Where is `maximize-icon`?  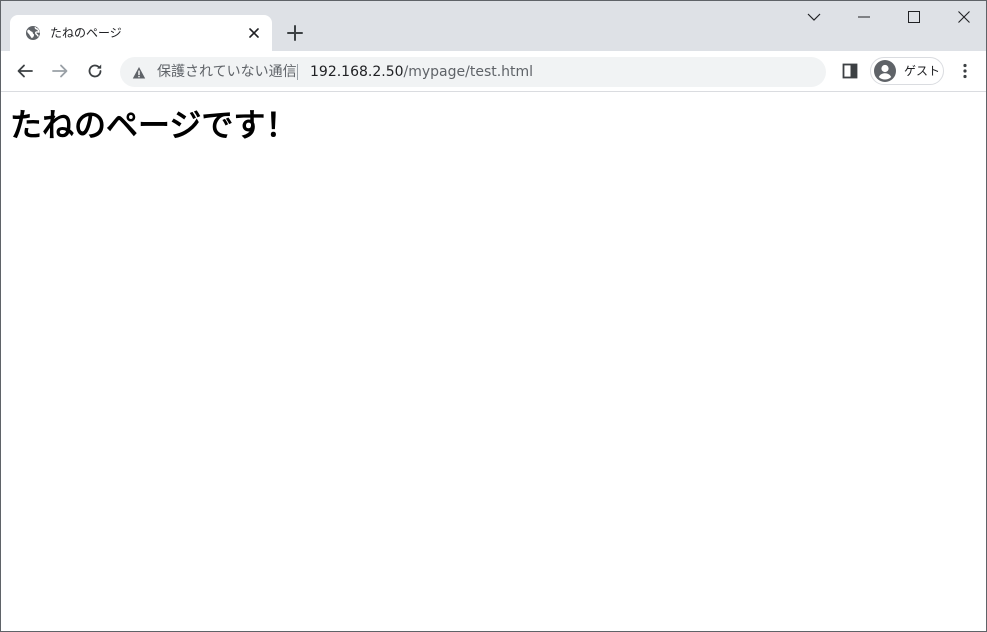
maximize-icon is located at coordinates (914, 17).